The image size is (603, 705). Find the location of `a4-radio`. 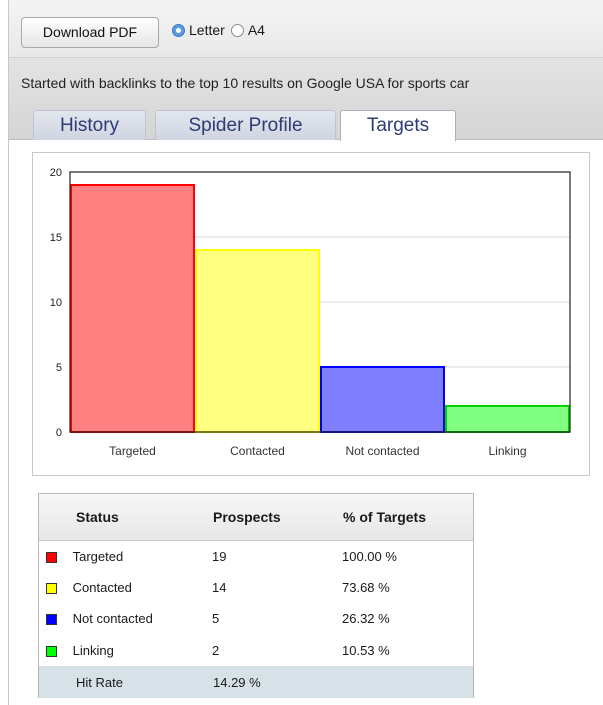

a4-radio is located at coordinates (237, 30).